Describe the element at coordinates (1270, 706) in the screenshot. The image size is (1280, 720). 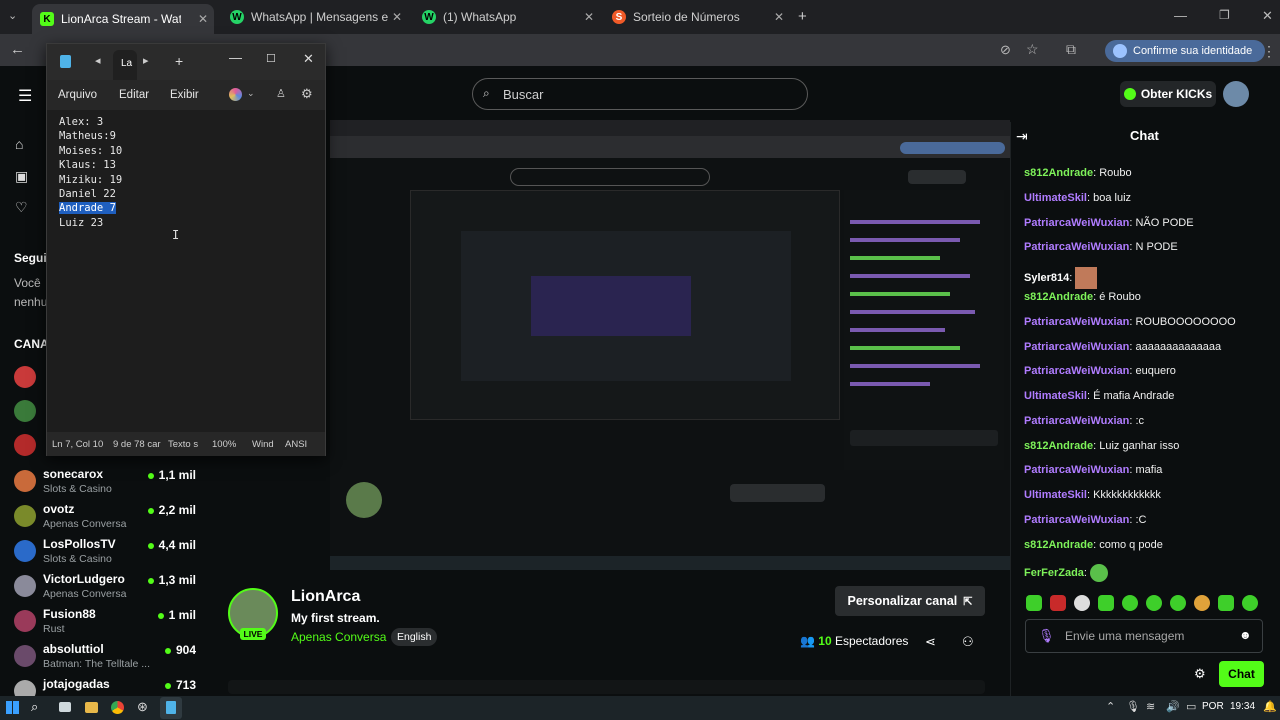
I see `notification-bell-icon: 🔔` at that location.